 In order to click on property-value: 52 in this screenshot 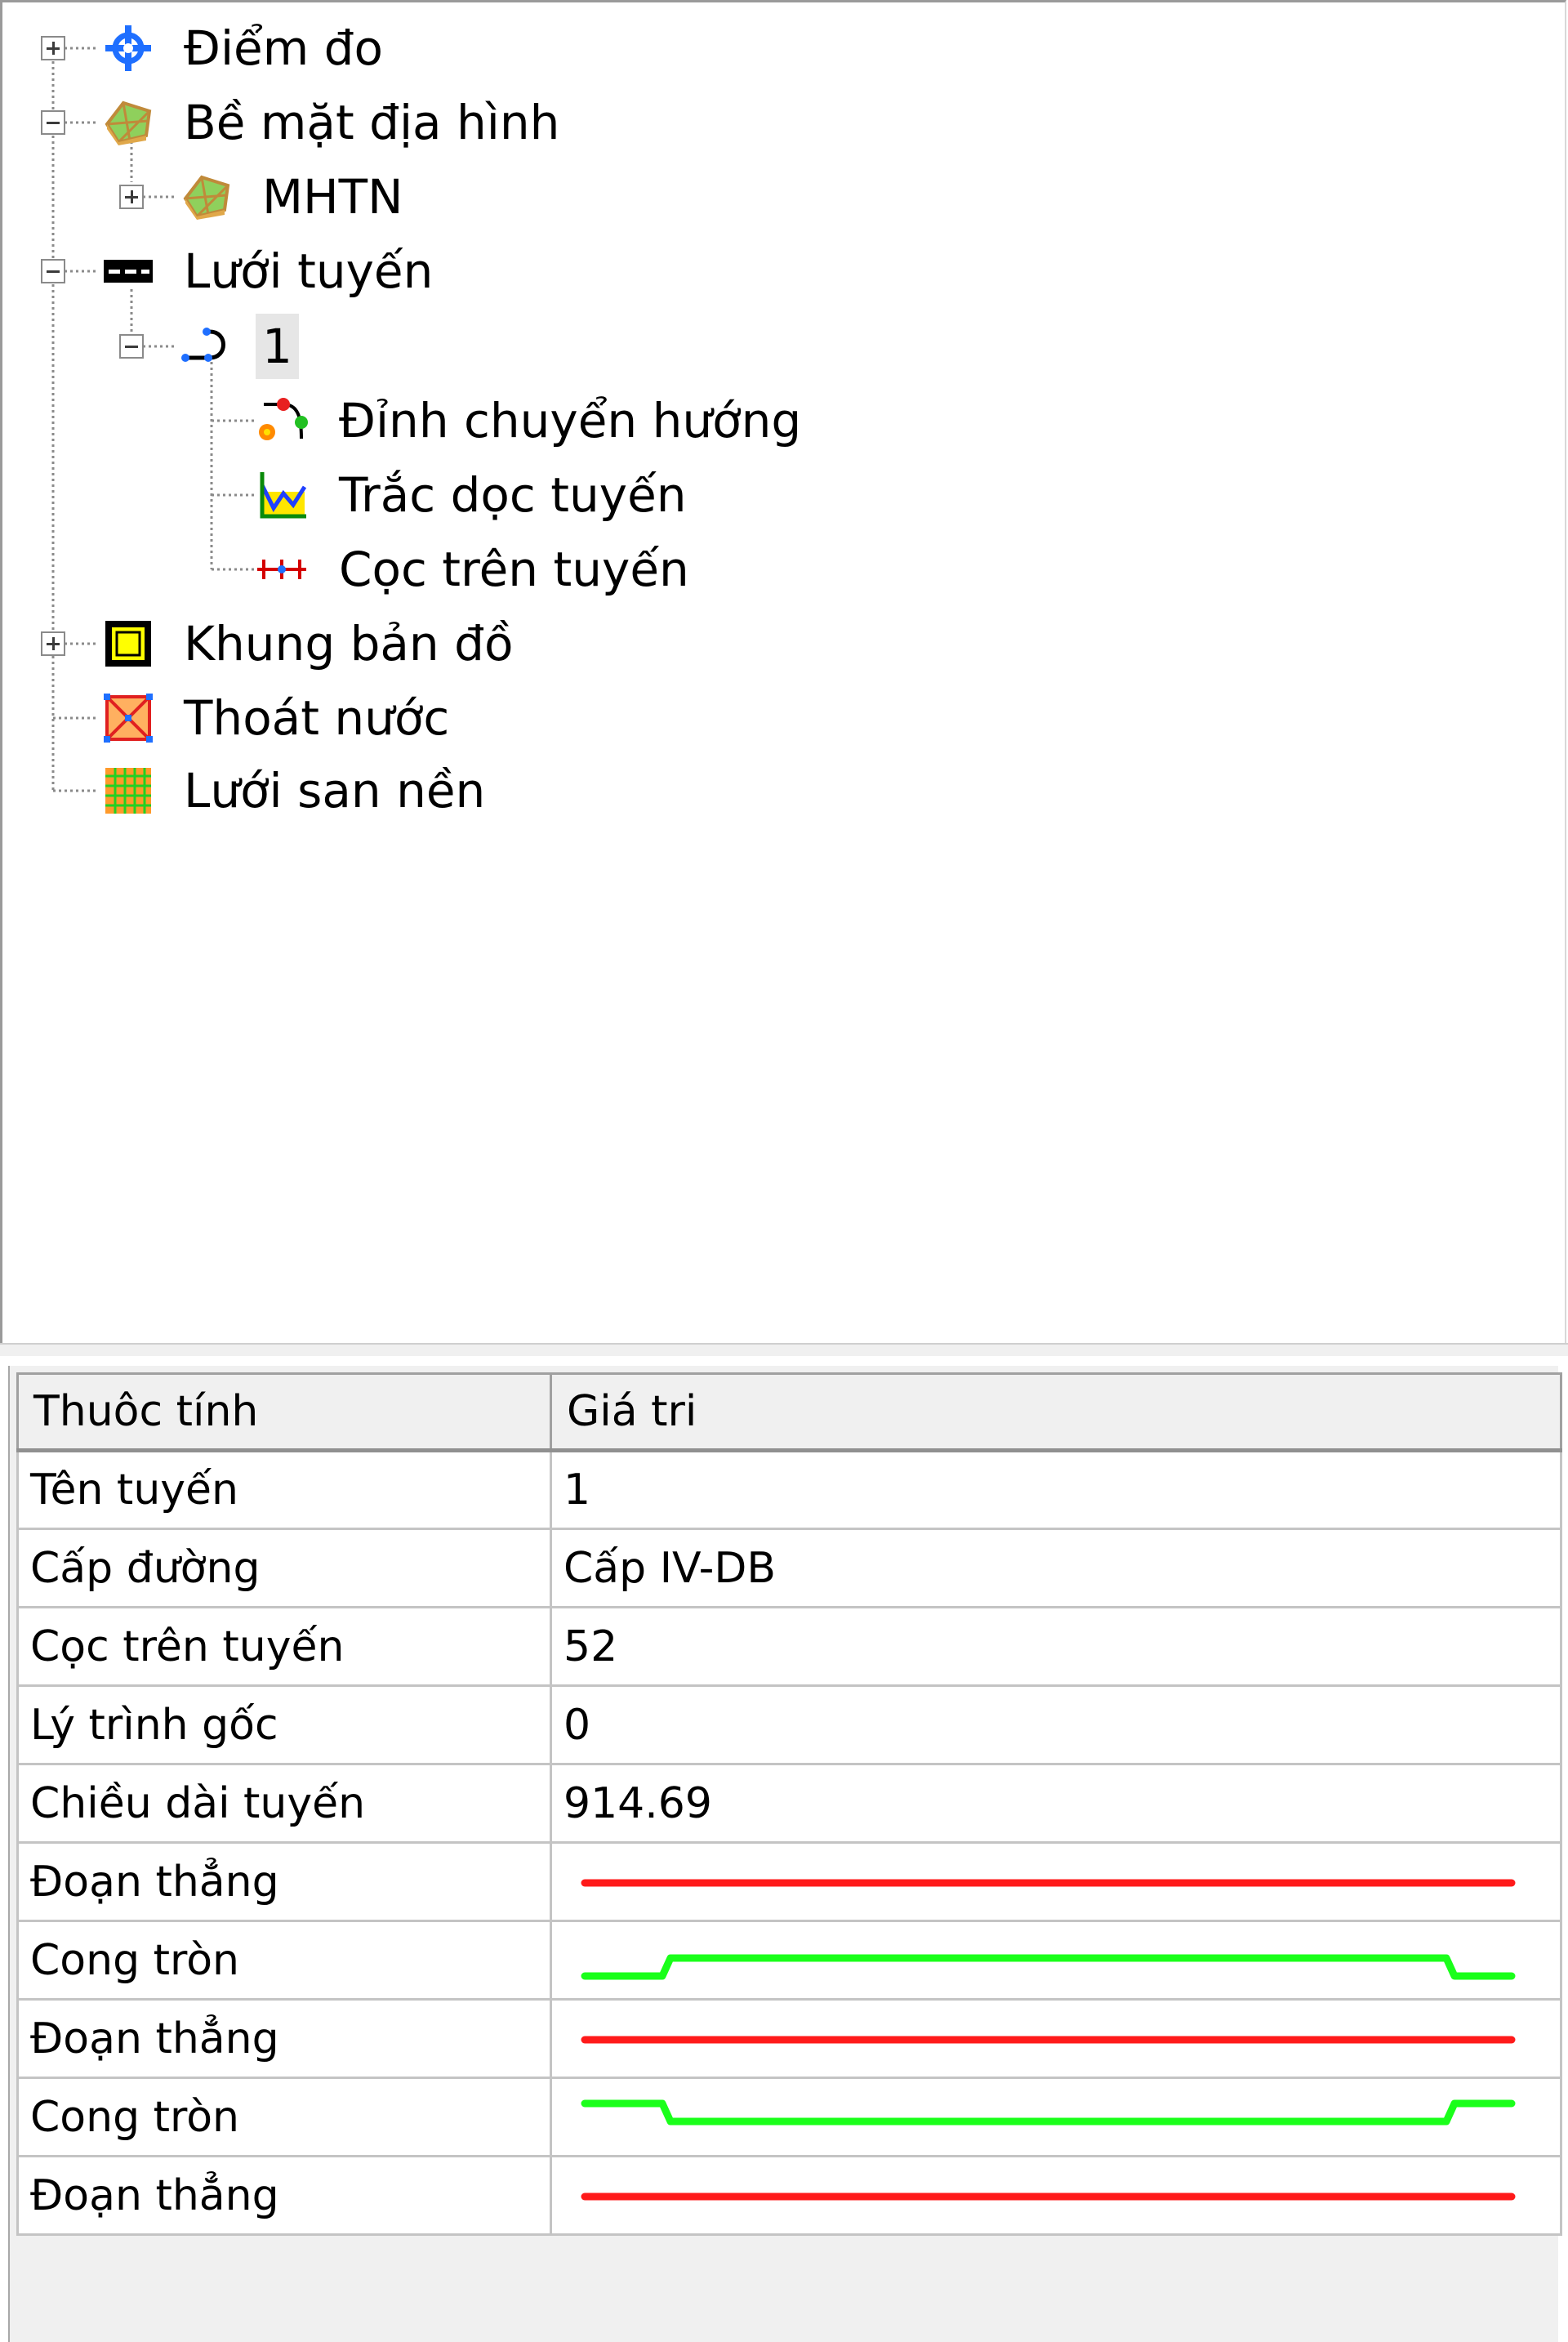, I will do `click(1056, 1647)`.